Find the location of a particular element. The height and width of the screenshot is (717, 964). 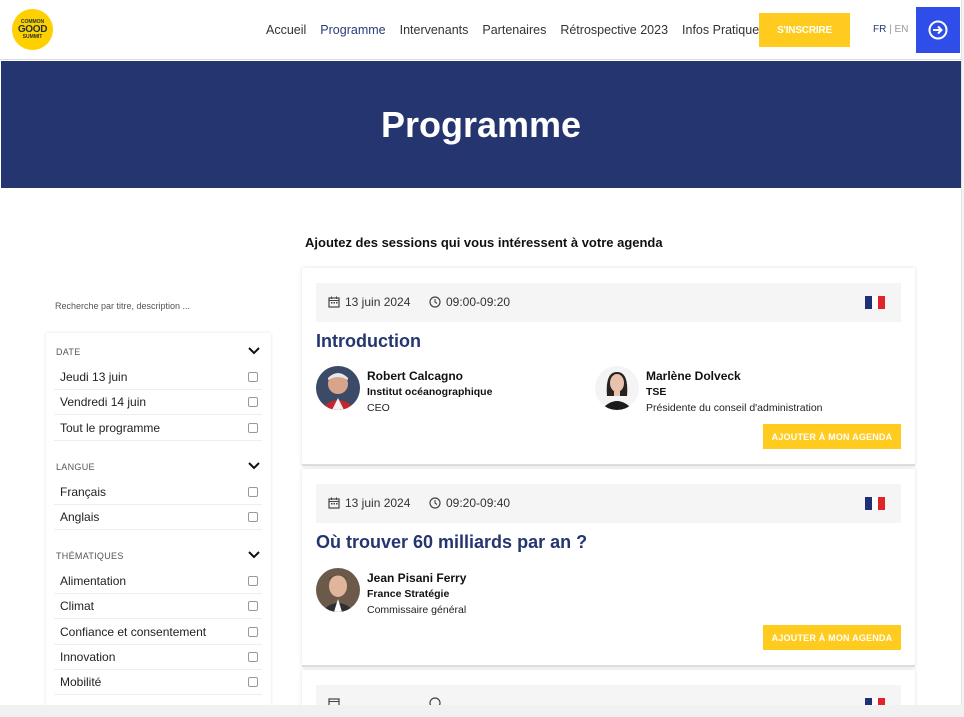

filter-option-confiance: Confiance et consentement is located at coordinates (158, 632).